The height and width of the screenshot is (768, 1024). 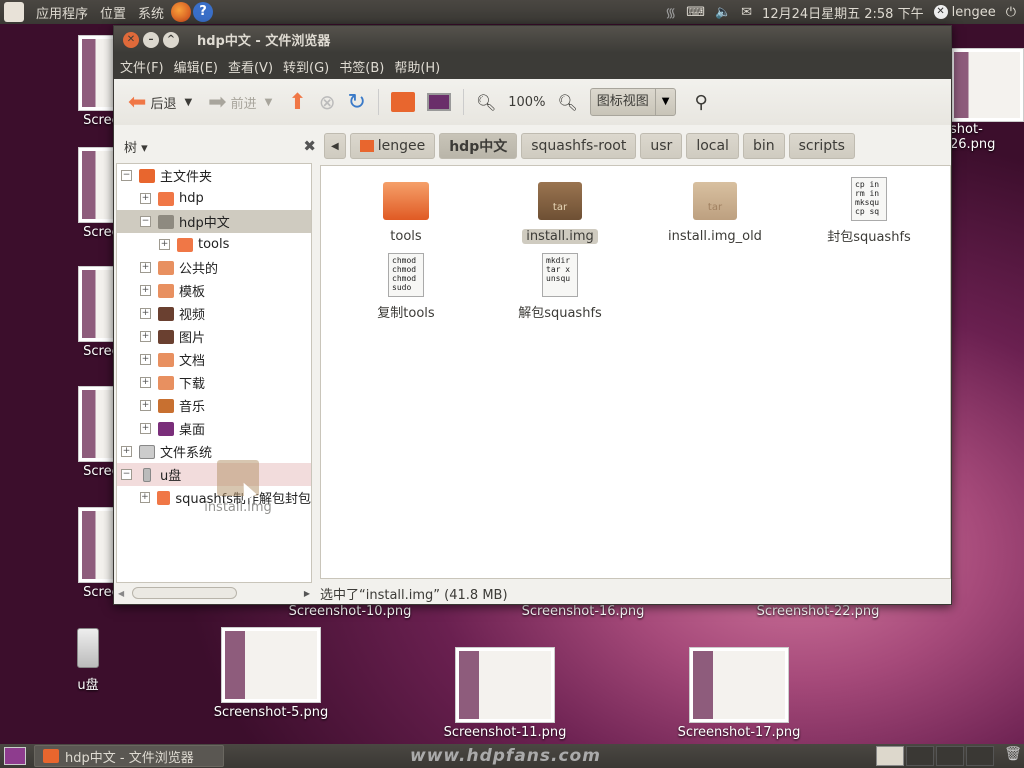 What do you see at coordinates (181, 12) in the screenshot?
I see `firefox-icon` at bounding box center [181, 12].